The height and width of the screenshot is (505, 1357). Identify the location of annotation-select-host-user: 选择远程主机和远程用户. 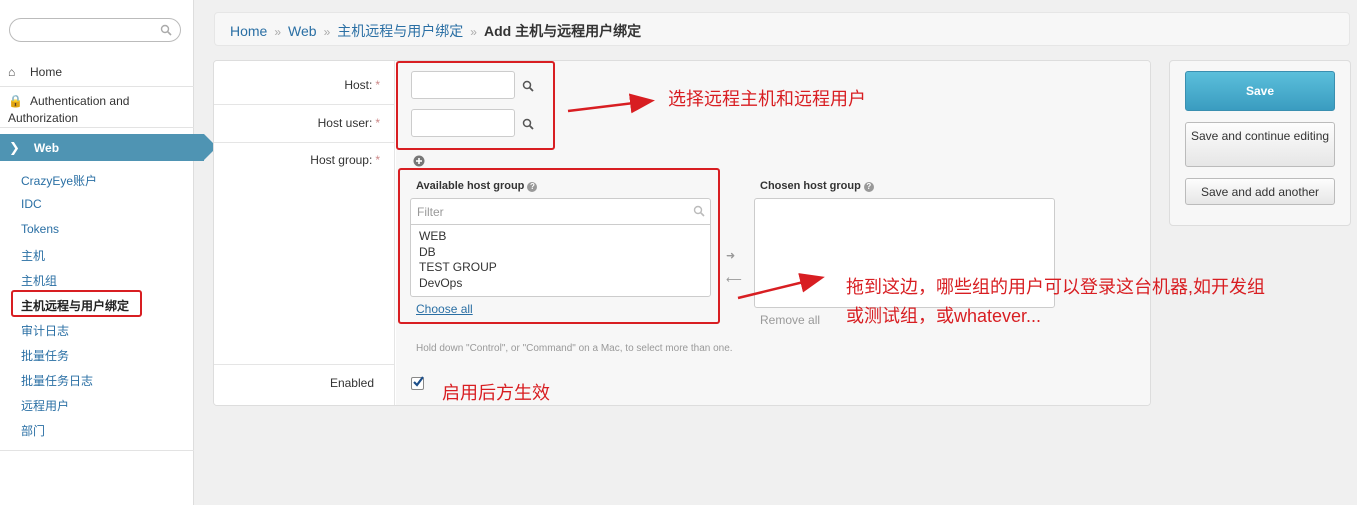
(767, 99).